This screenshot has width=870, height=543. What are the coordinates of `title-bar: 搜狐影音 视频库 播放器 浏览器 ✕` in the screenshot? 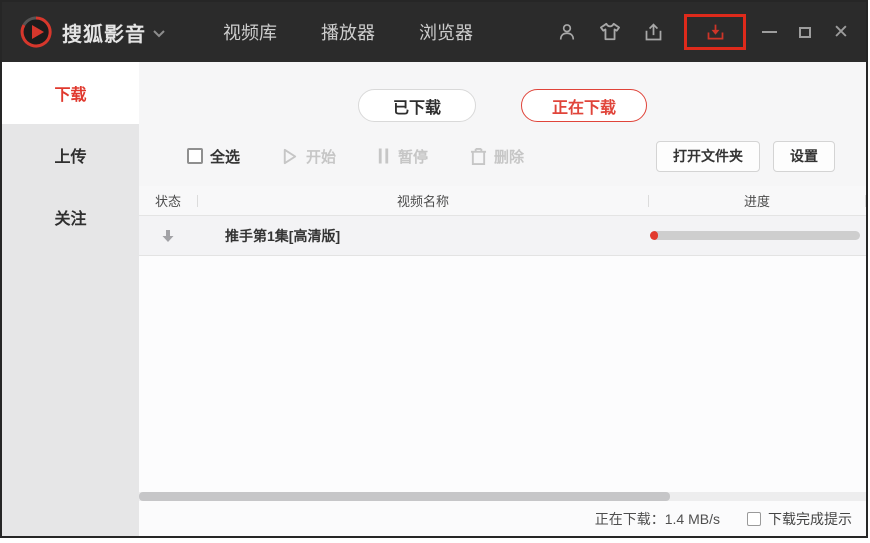 It's located at (434, 32).